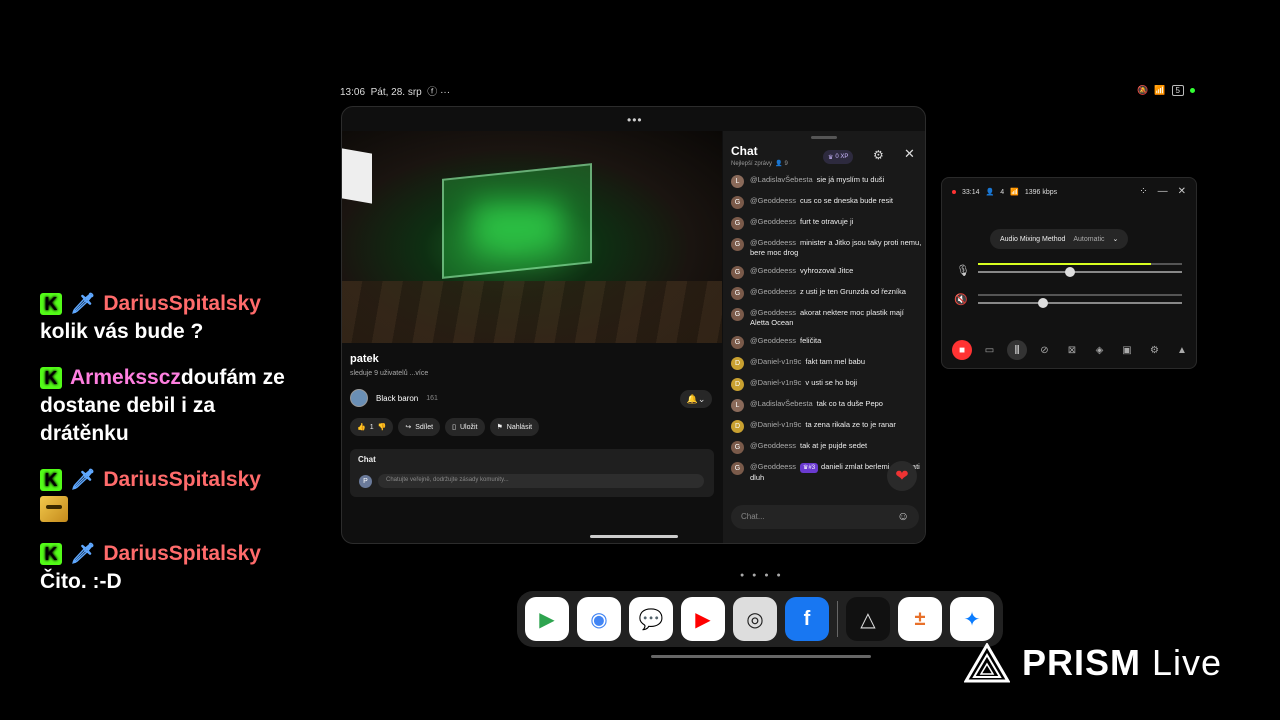 This screenshot has height=720, width=1280. Describe the element at coordinates (831, 382) in the screenshot. I see `chat-text: v usti se ho boji` at that location.